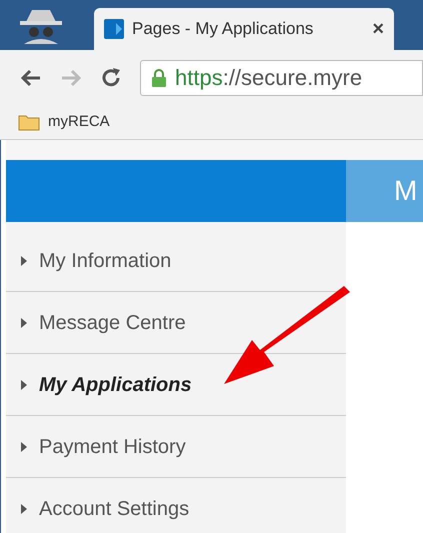  What do you see at coordinates (111, 77) in the screenshot?
I see `reload-icon` at bounding box center [111, 77].